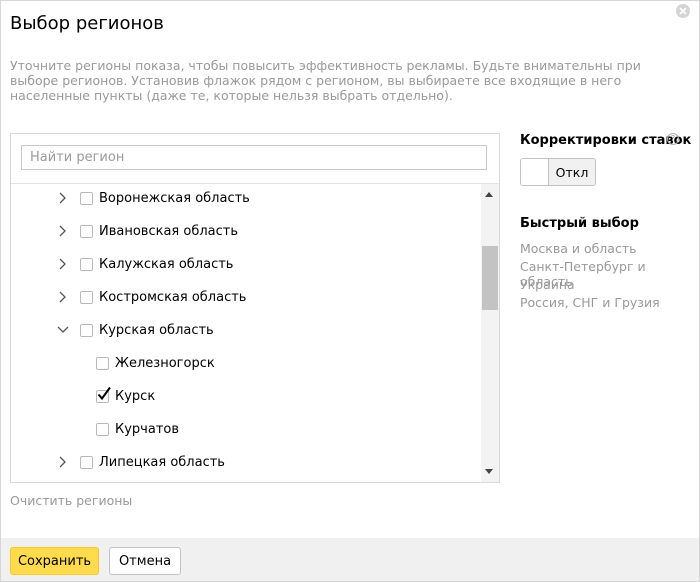  What do you see at coordinates (63, 330) in the screenshot?
I see `chevron-down-icon` at bounding box center [63, 330].